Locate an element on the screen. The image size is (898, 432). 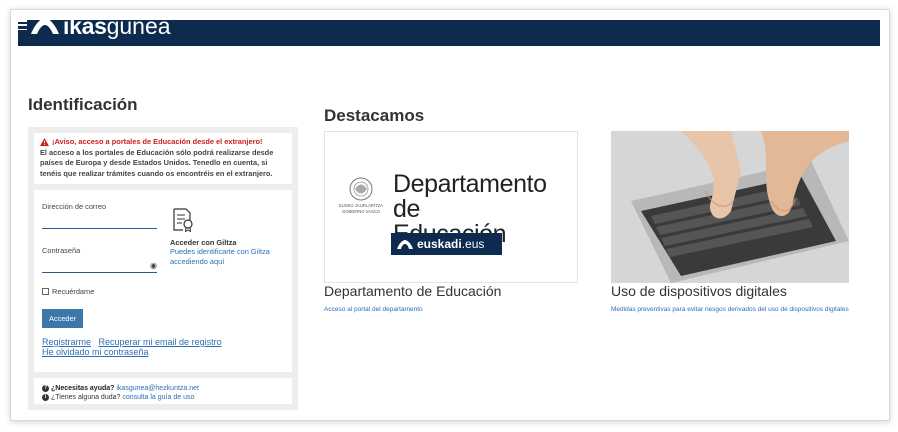
question-icon: ? is located at coordinates (45, 388).